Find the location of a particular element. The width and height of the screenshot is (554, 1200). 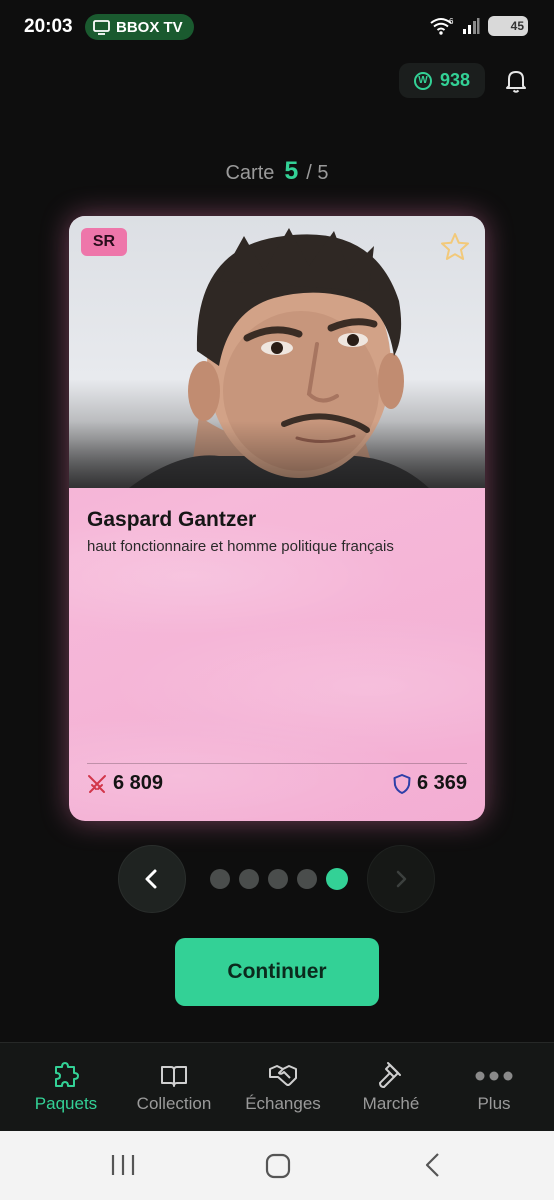

notifications-button is located at coordinates (516, 83).